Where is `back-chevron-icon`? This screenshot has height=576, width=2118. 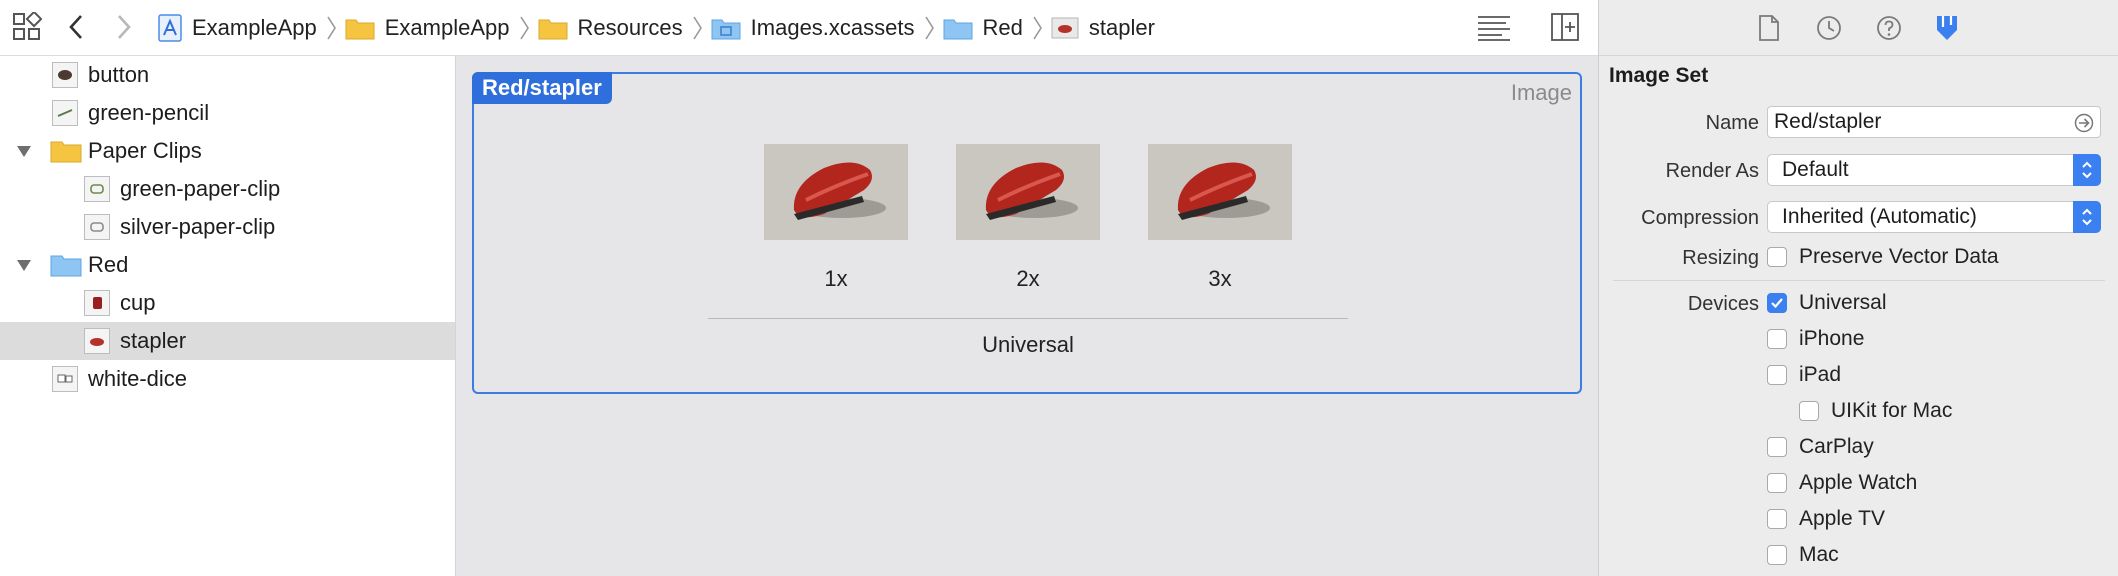 back-chevron-icon is located at coordinates (77, 27).